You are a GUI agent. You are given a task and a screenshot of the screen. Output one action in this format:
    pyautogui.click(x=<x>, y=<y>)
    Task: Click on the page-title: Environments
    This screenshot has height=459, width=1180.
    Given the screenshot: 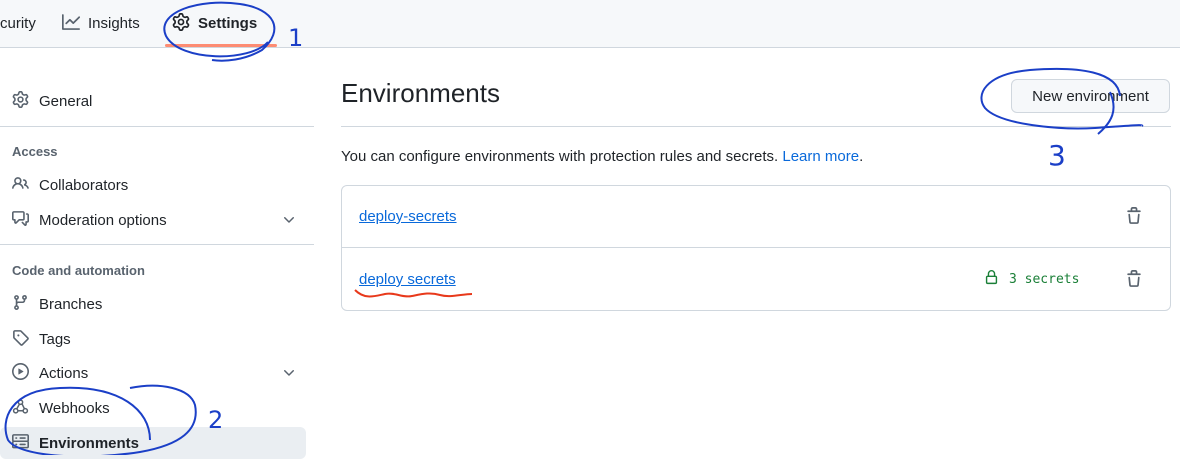 What is the action you would take?
    pyautogui.click(x=420, y=93)
    